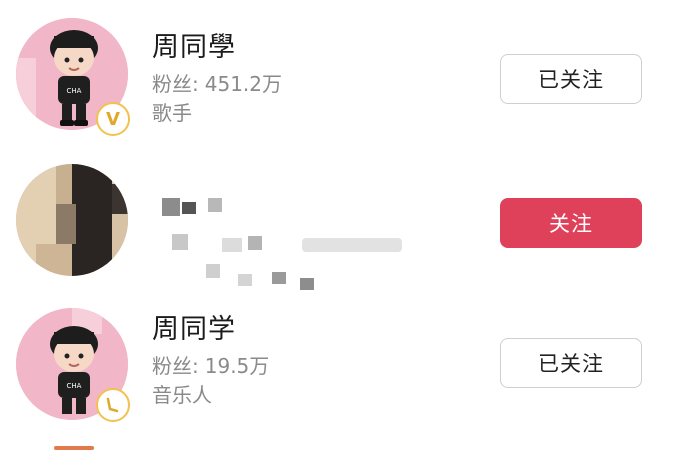 Image resolution: width=690 pixels, height=450 pixels. What do you see at coordinates (282, 231) in the screenshot?
I see `obscured-info` at bounding box center [282, 231].